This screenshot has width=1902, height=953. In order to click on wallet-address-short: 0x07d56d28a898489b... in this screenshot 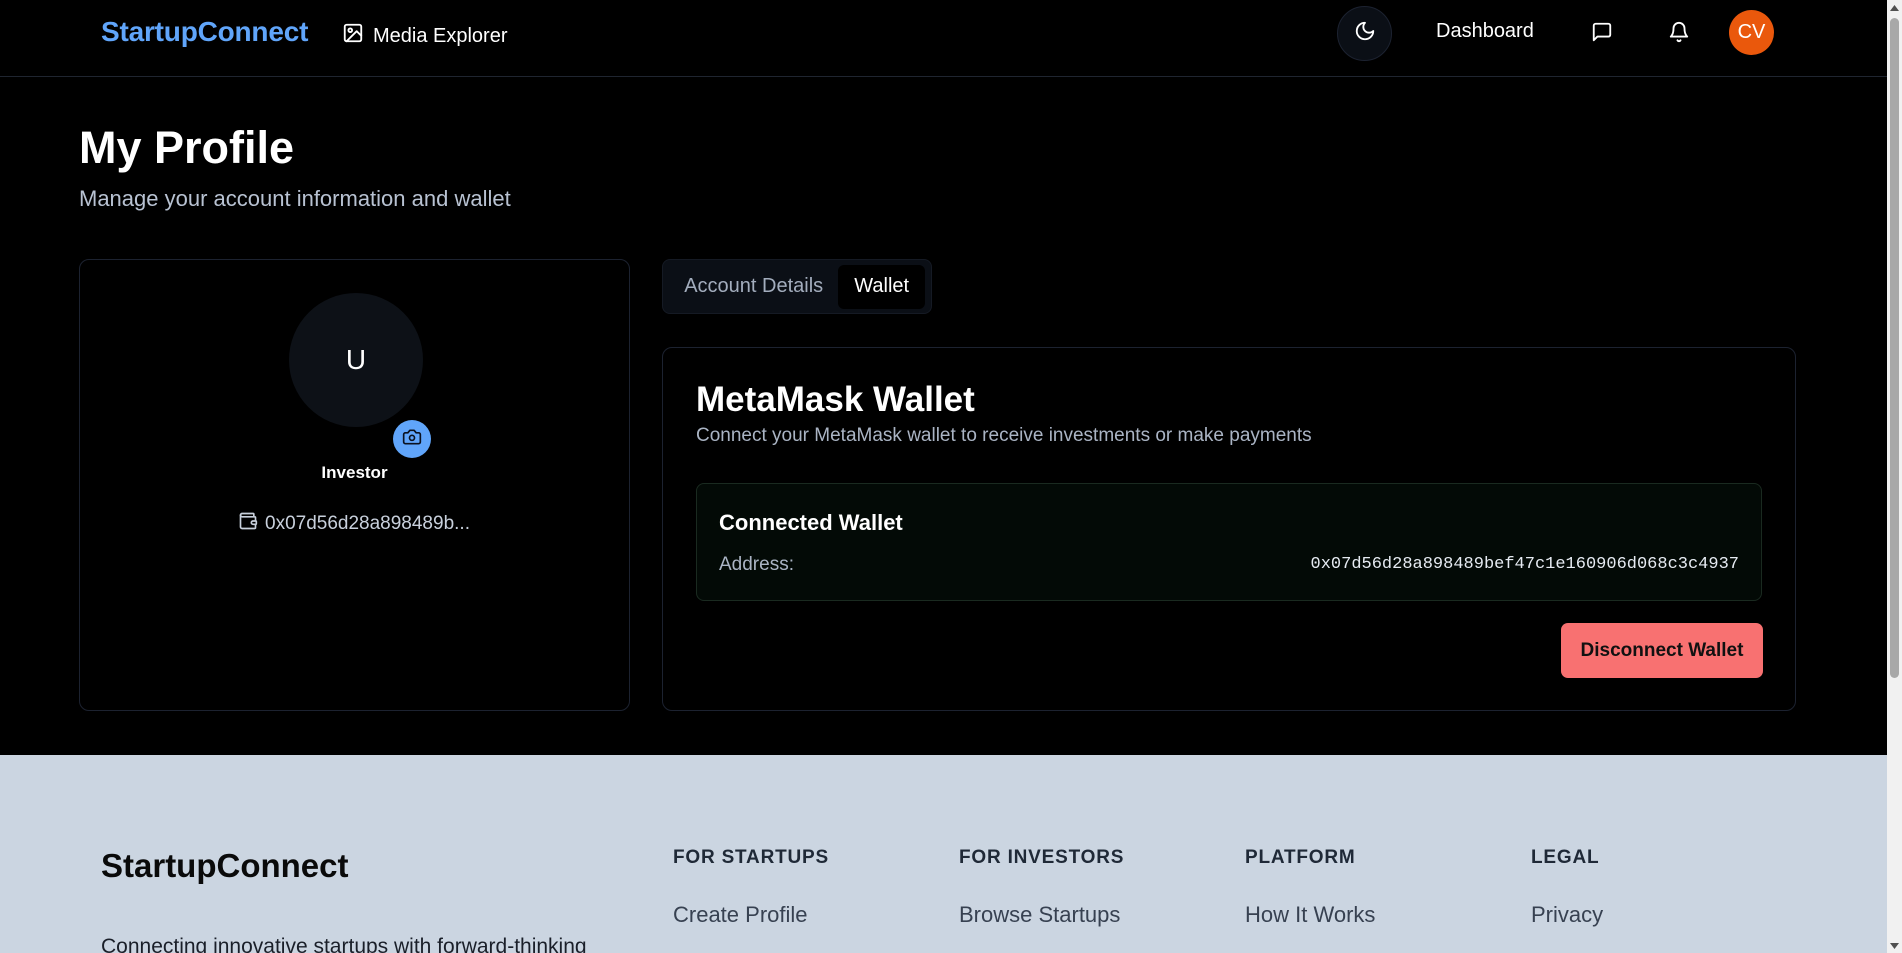, I will do `click(354, 524)`.